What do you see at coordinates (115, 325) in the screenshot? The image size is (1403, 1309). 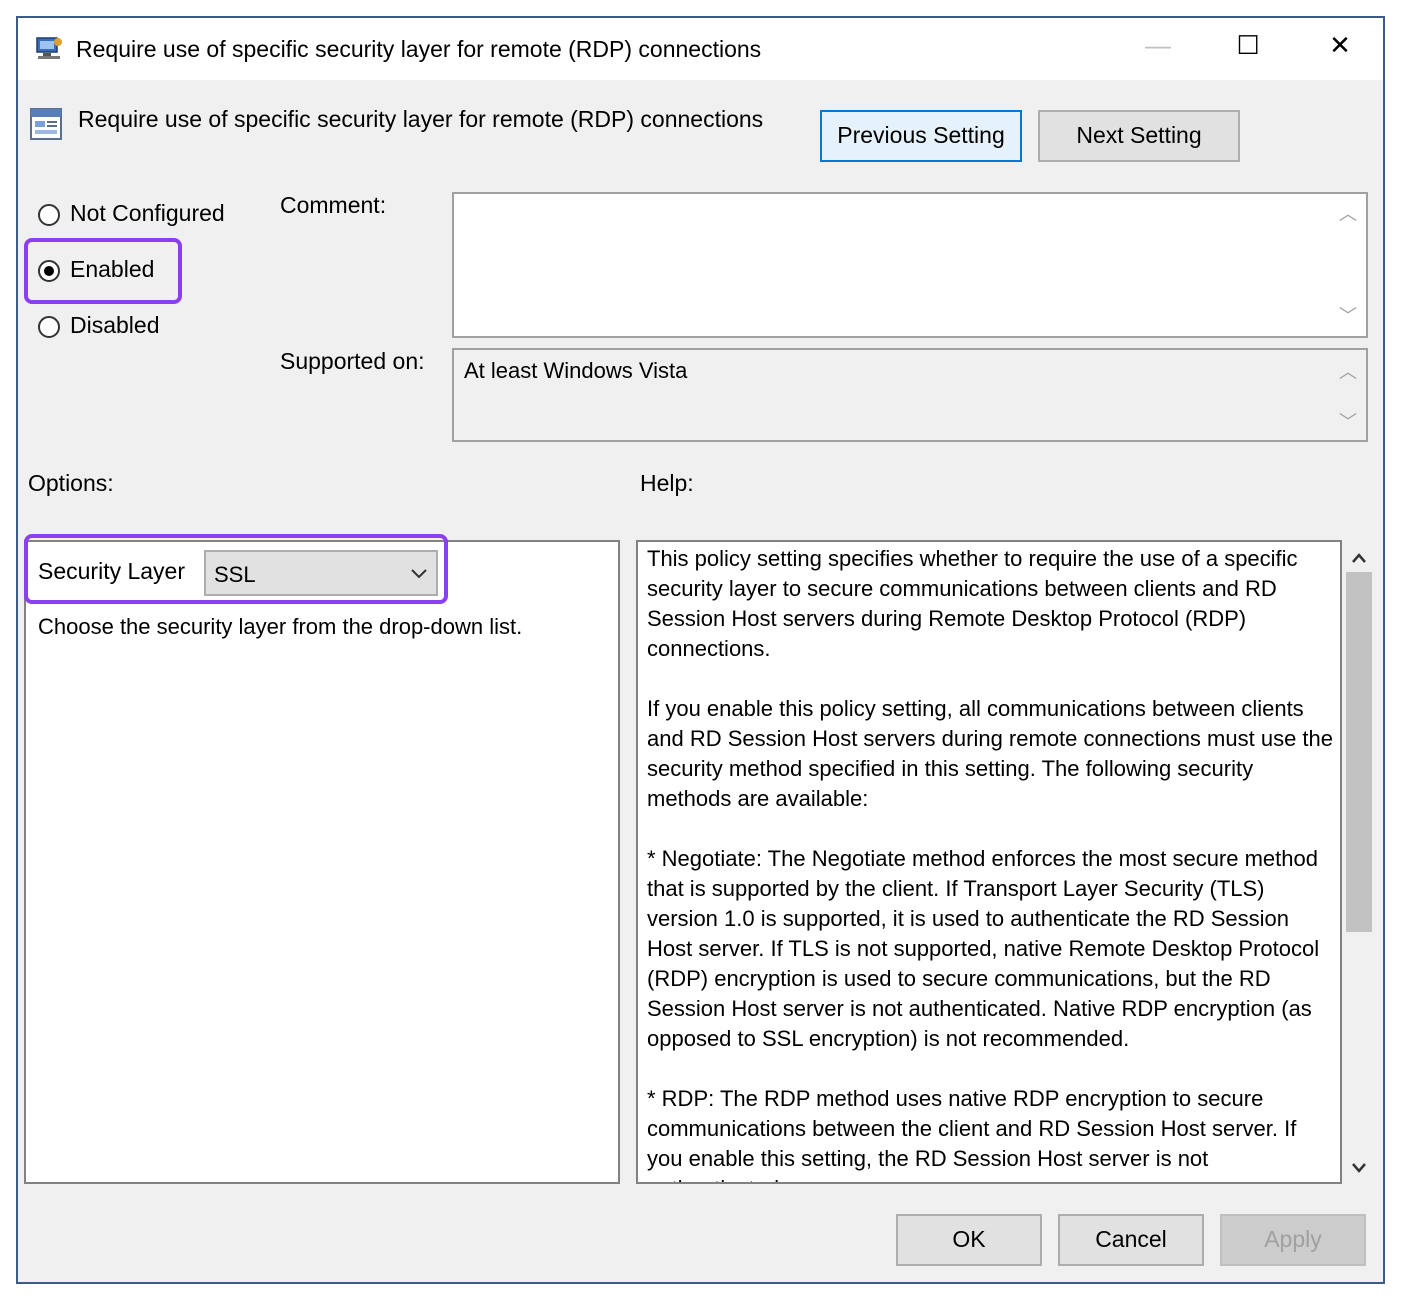 I see `disabled-label: Disabled` at bounding box center [115, 325].